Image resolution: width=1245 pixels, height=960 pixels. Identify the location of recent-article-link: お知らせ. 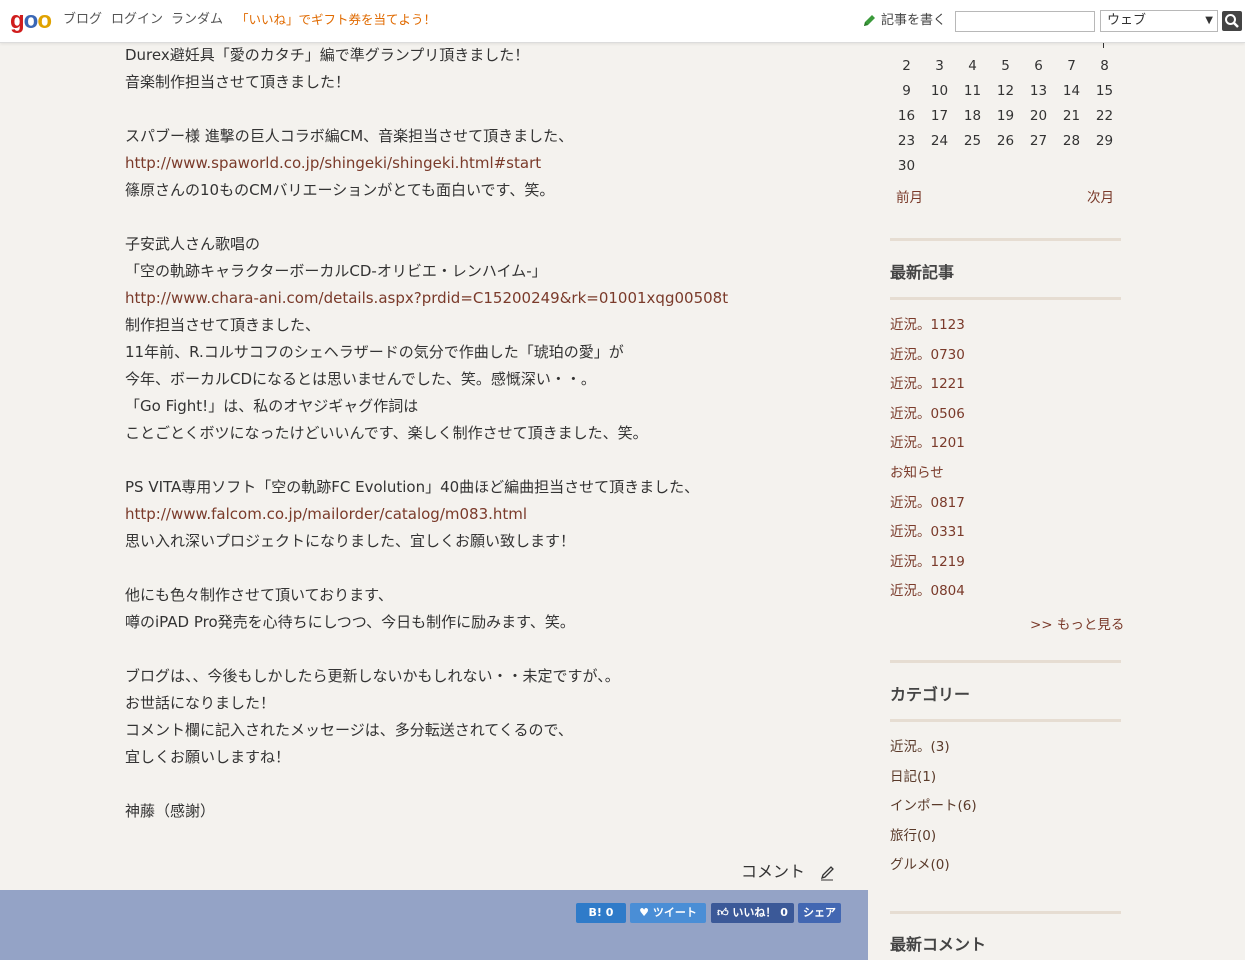
(917, 473).